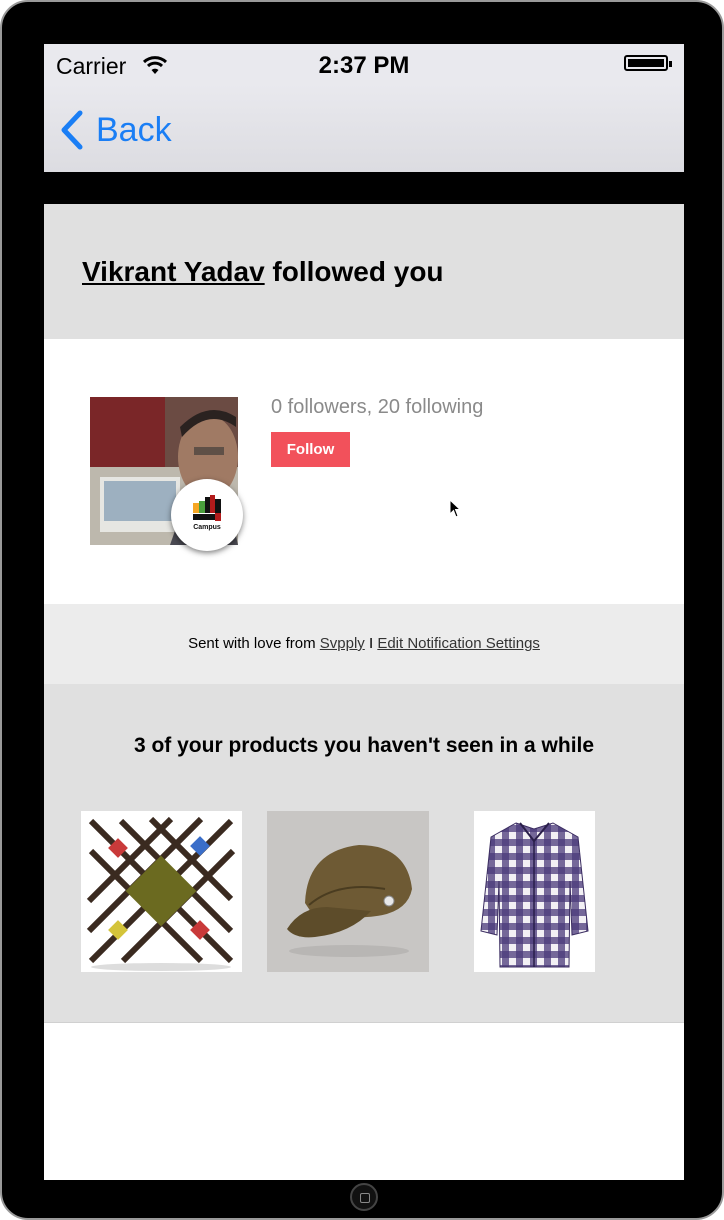 This screenshot has width=724, height=1220. I want to click on cap-image, so click(348, 891).